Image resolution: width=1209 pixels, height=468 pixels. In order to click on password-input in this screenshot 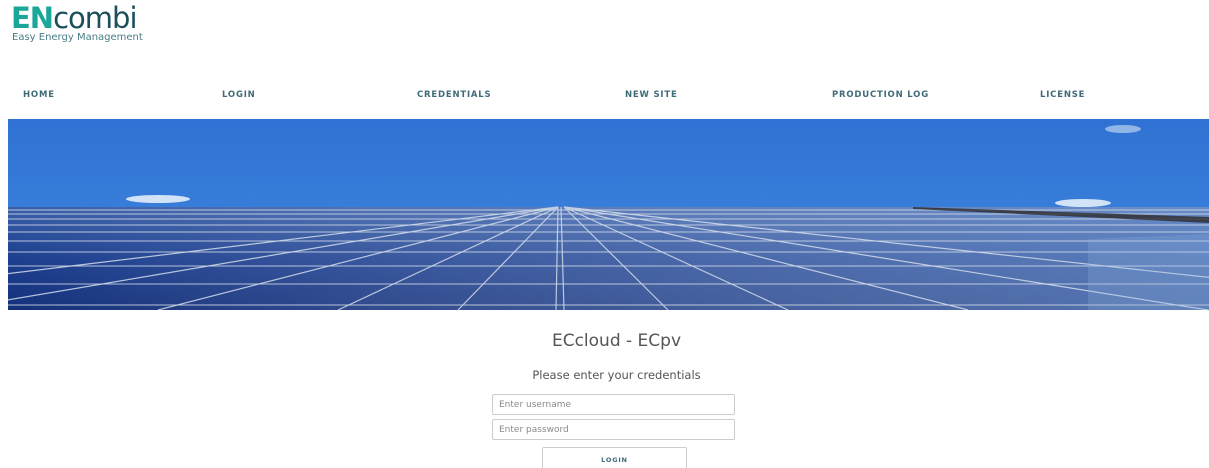, I will do `click(613, 429)`.